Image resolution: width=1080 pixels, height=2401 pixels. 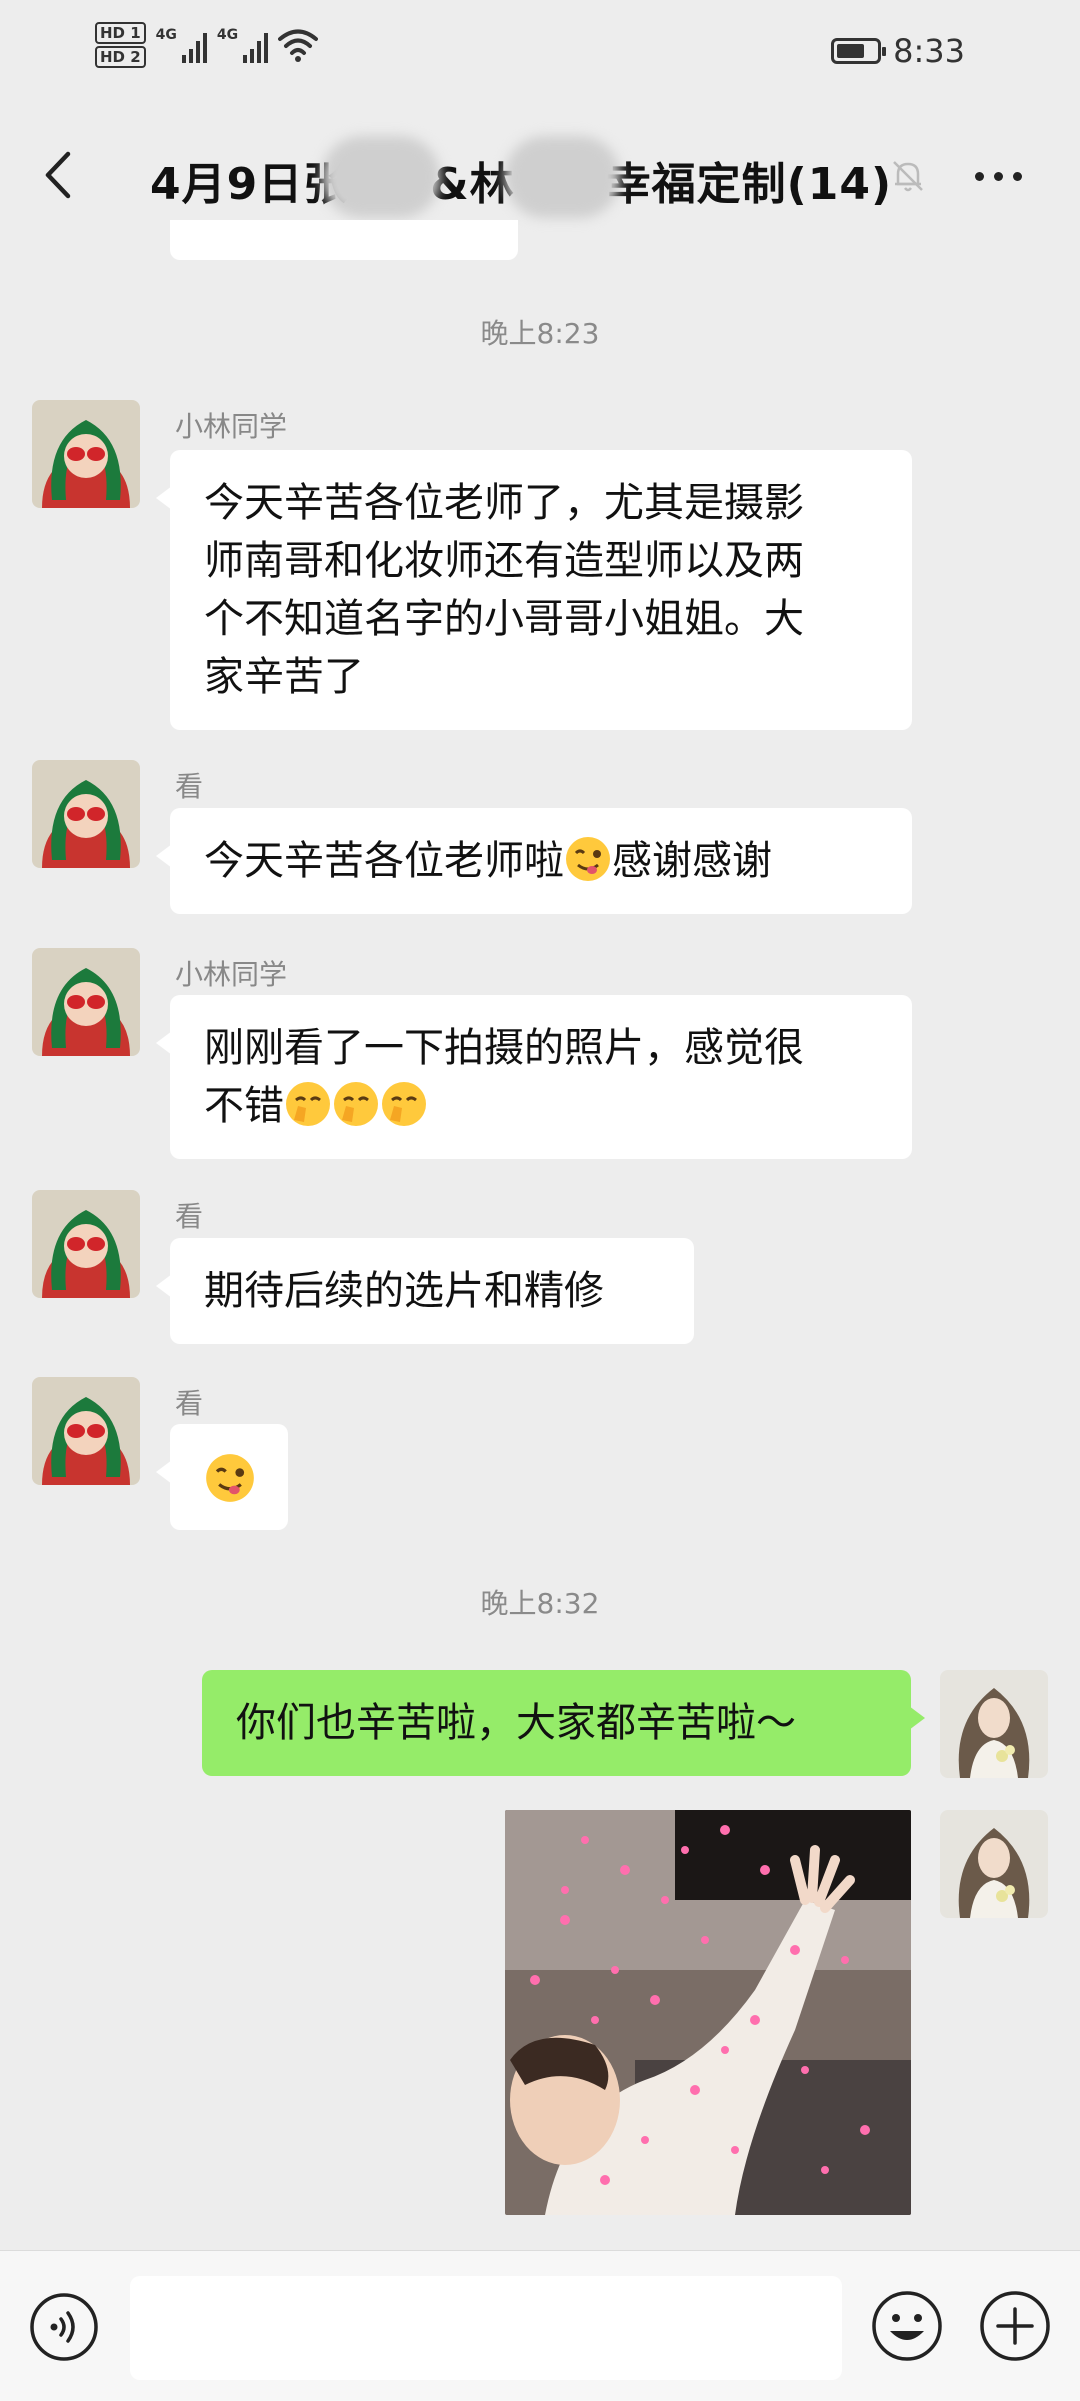 I want to click on timestamp: 晚上8:23, so click(x=540, y=333).